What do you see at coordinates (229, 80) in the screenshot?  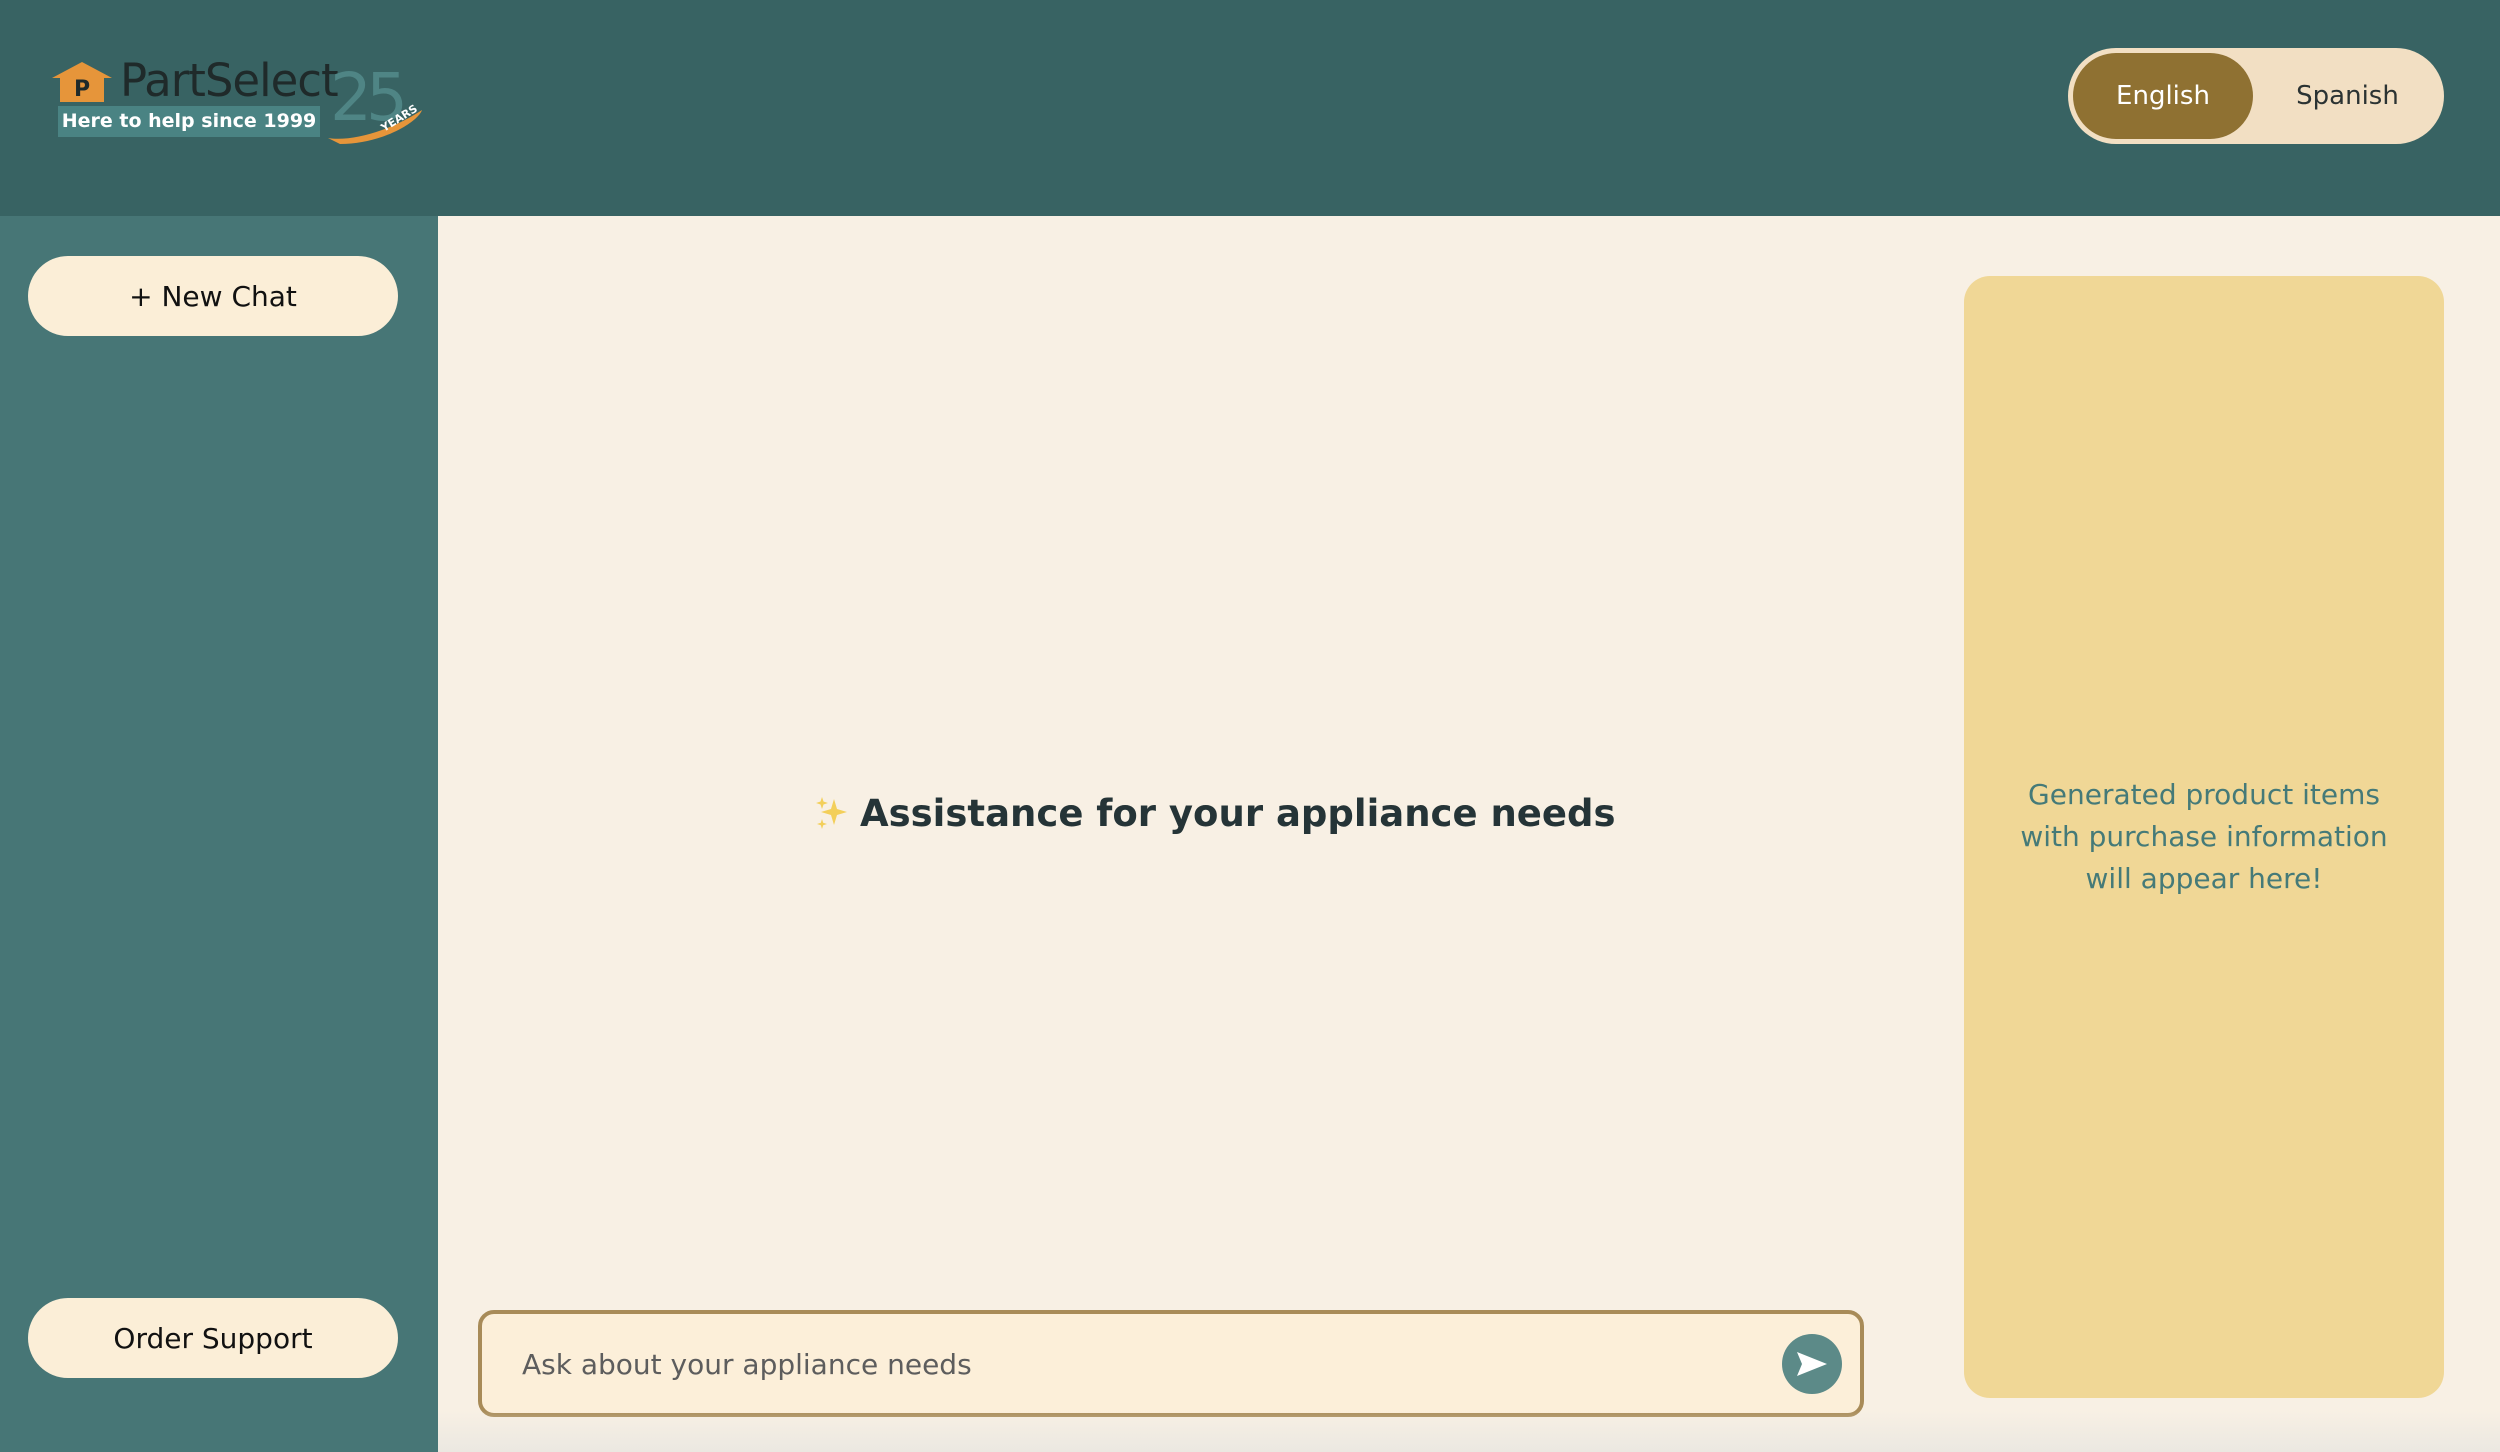 I see `brand-name: PartSelect` at bounding box center [229, 80].